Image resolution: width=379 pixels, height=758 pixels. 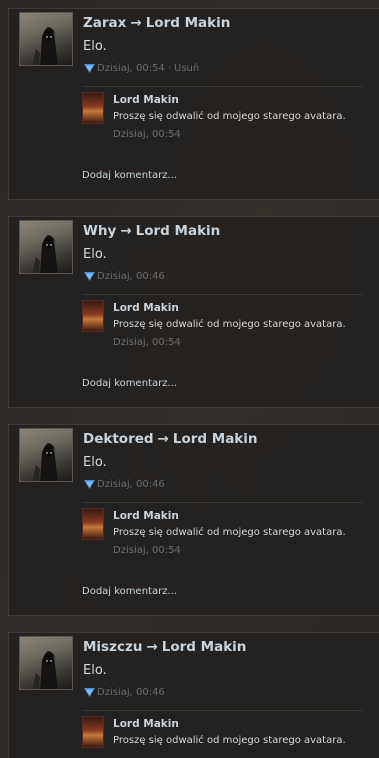 I want to click on post-header: Why → Lord Makin, so click(x=151, y=231).